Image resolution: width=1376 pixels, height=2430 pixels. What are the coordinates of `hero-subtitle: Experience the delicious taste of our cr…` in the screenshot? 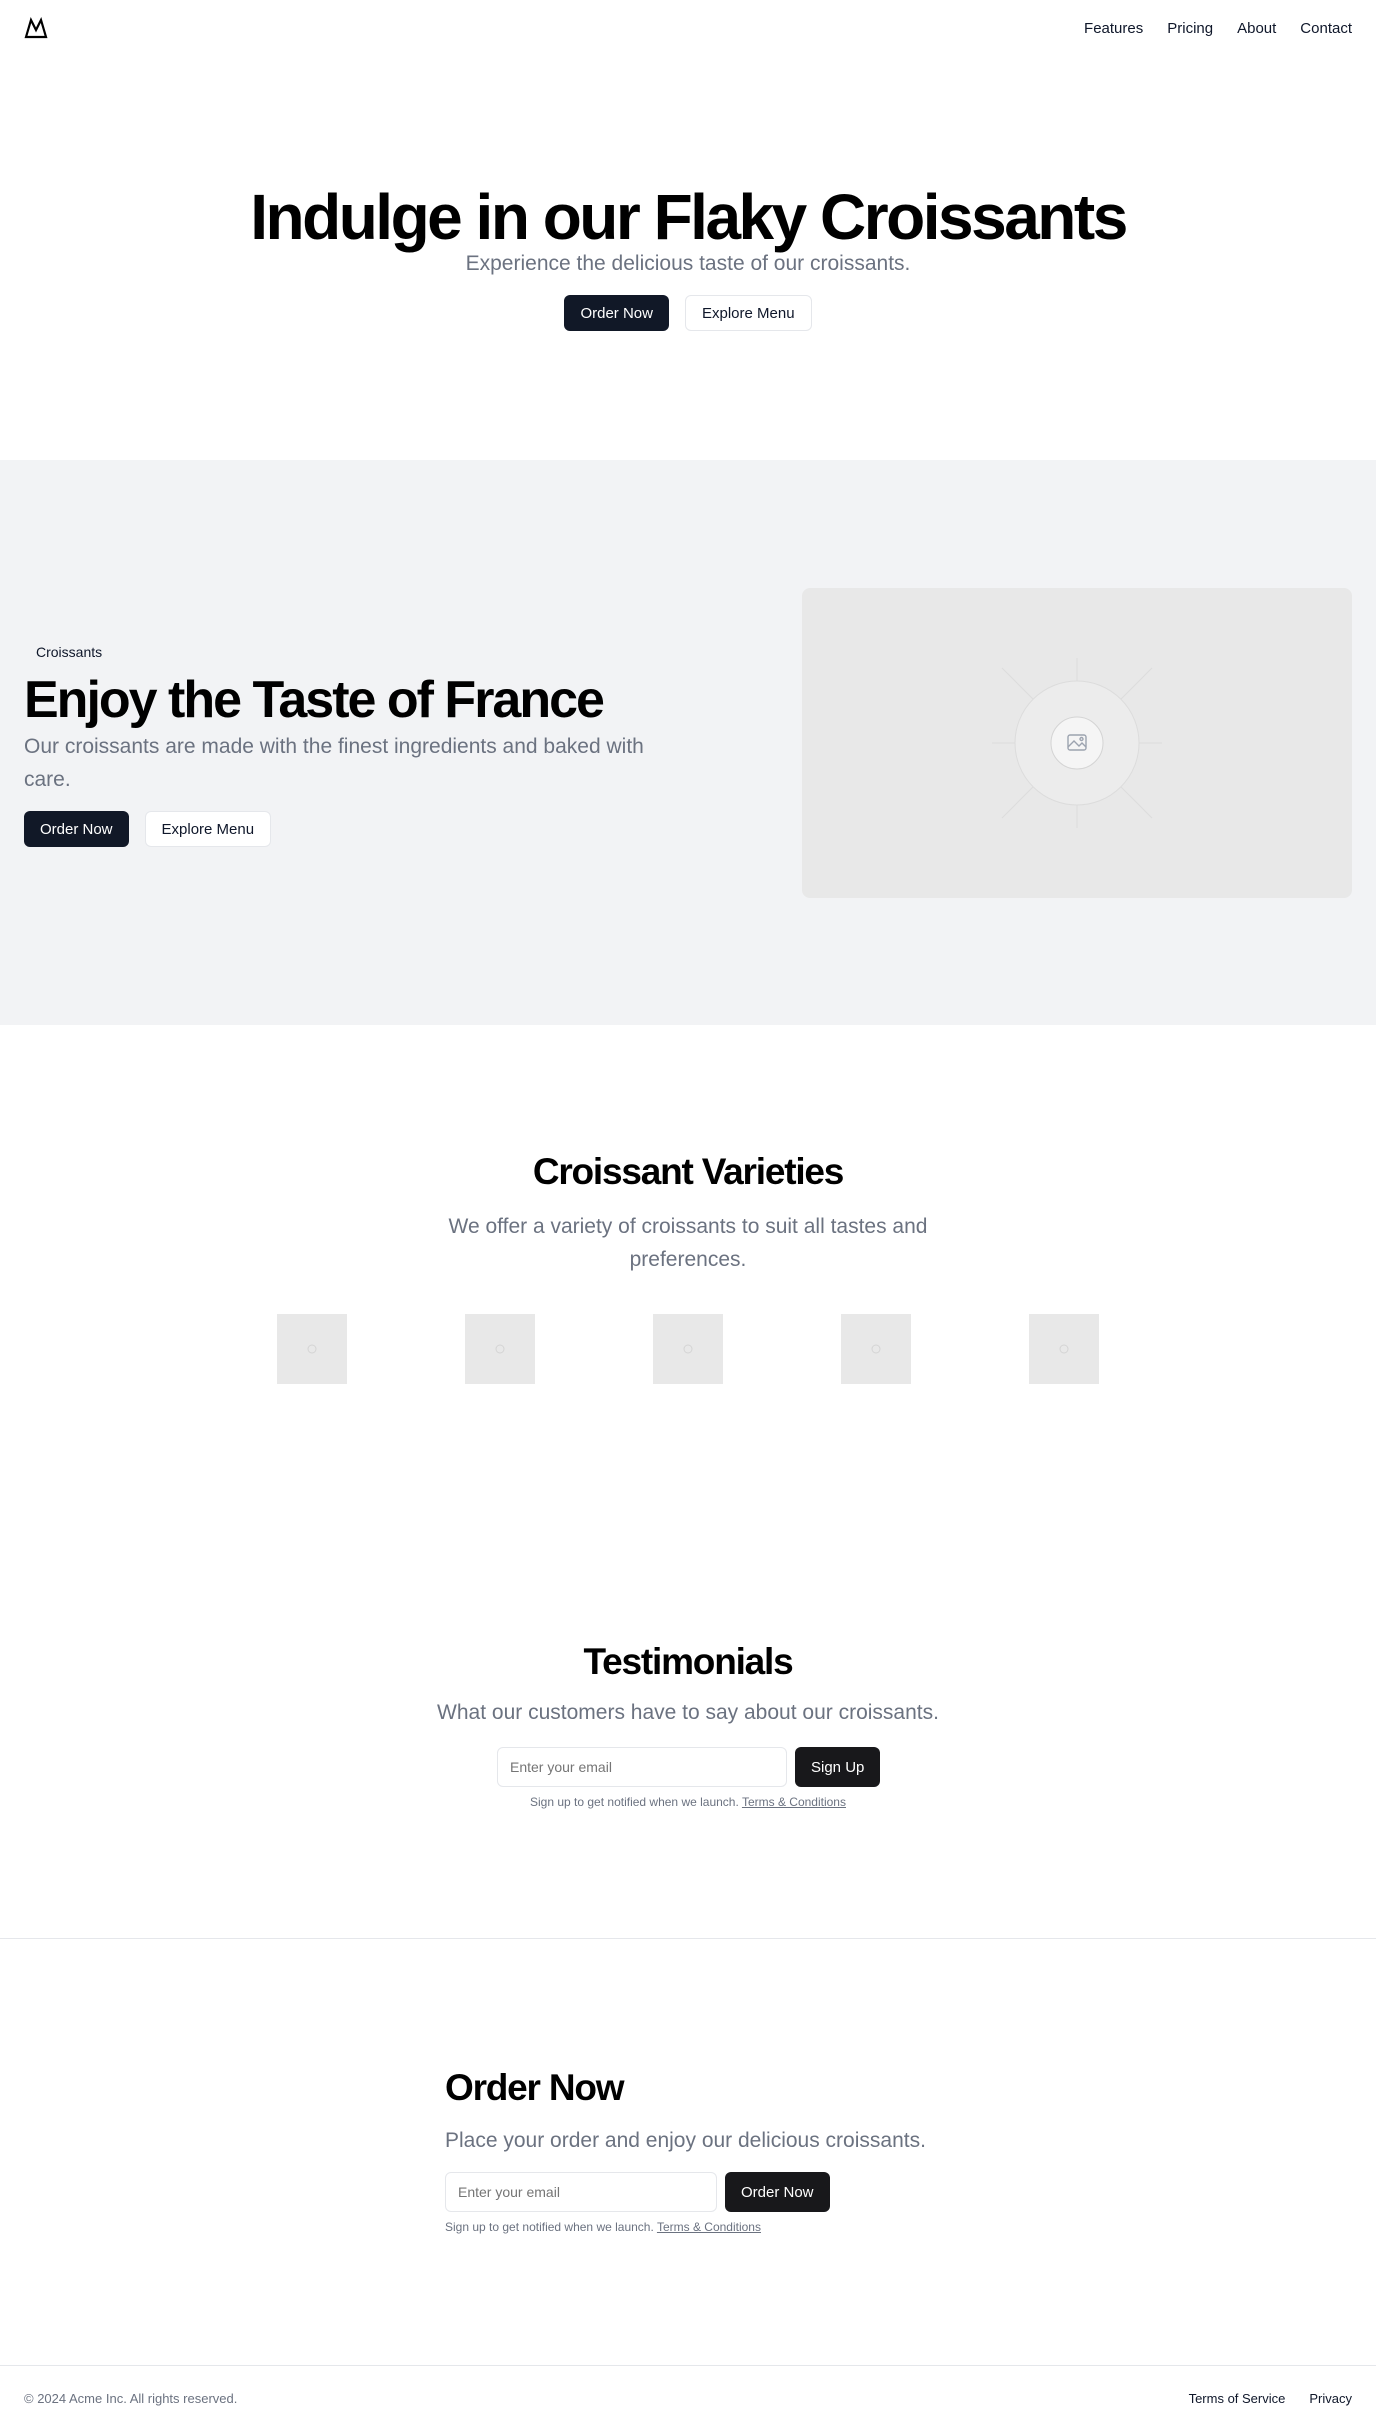 It's located at (688, 263).